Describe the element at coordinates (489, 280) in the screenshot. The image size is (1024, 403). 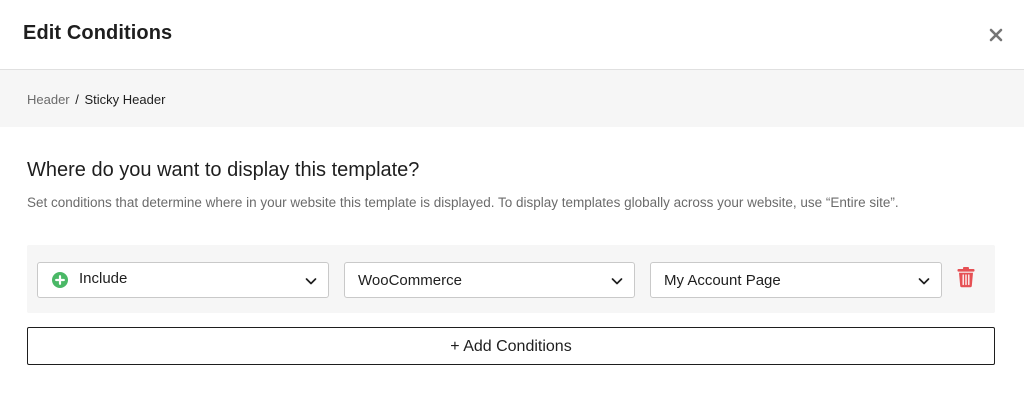
I see `condition-group-select: WooCommerce` at that location.